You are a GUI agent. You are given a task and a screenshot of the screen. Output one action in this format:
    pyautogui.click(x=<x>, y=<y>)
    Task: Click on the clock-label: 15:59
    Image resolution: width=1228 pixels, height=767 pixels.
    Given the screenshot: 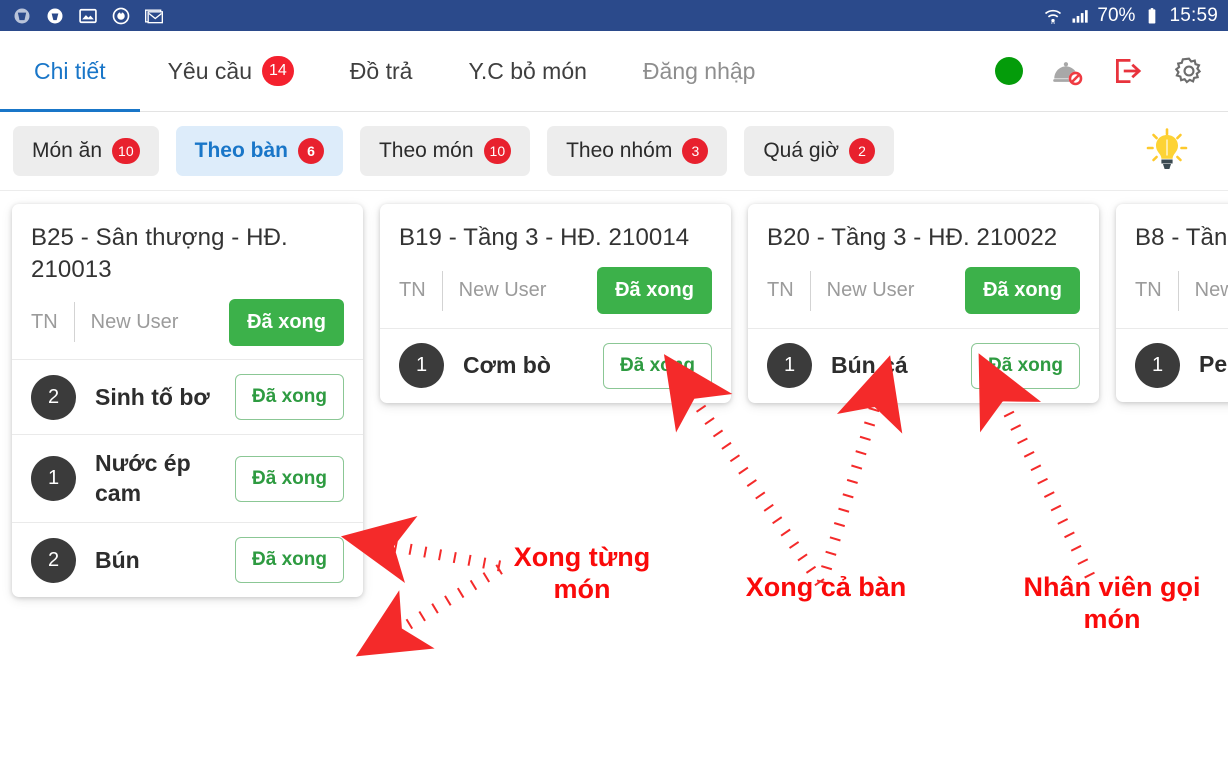 What is the action you would take?
    pyautogui.click(x=1193, y=15)
    